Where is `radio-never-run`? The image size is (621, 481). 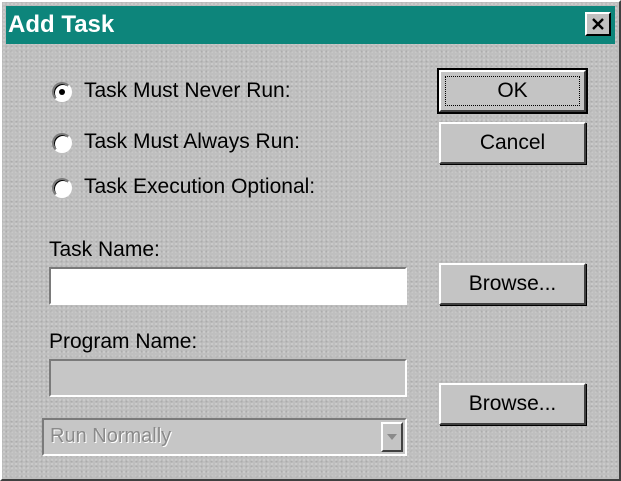
radio-never-run is located at coordinates (62, 92).